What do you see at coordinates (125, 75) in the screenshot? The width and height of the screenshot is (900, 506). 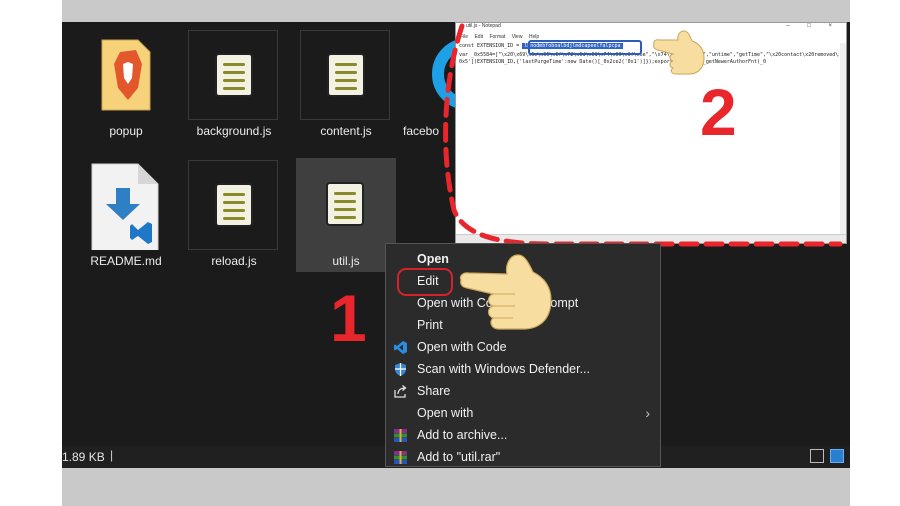 I see `brave-lion-icon` at bounding box center [125, 75].